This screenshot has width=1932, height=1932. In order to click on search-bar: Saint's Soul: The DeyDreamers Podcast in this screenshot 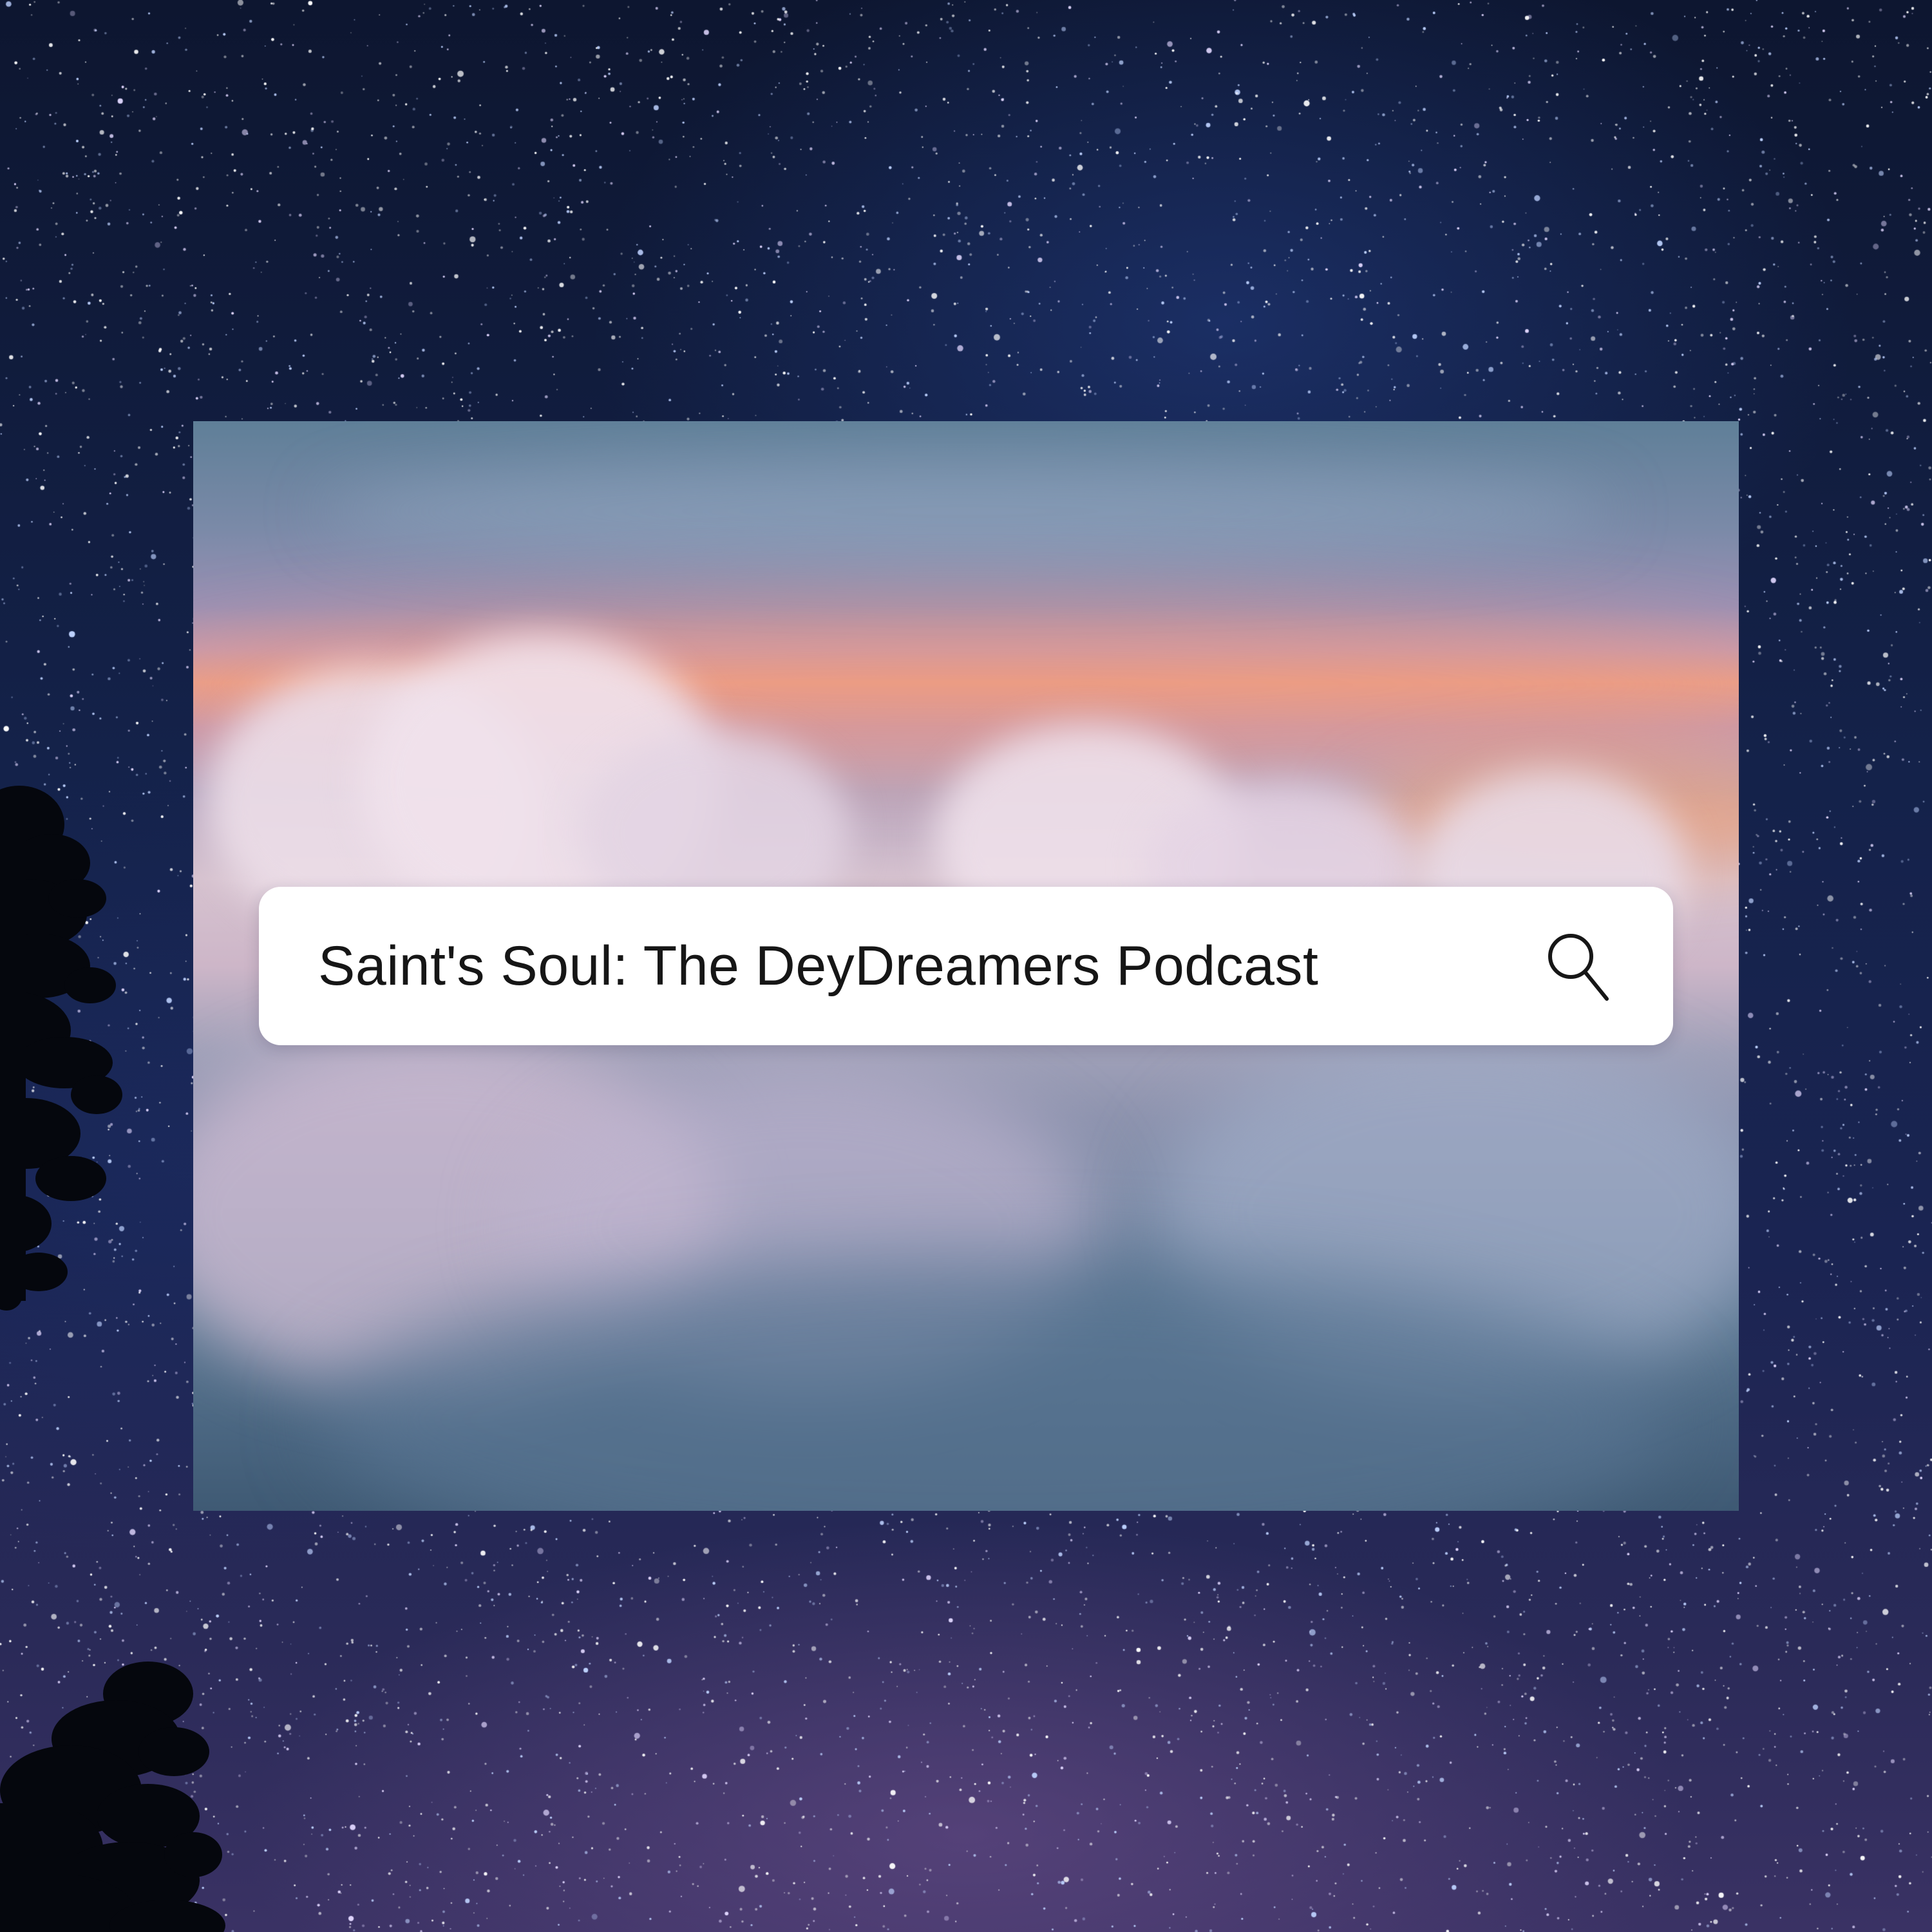, I will do `click(966, 966)`.